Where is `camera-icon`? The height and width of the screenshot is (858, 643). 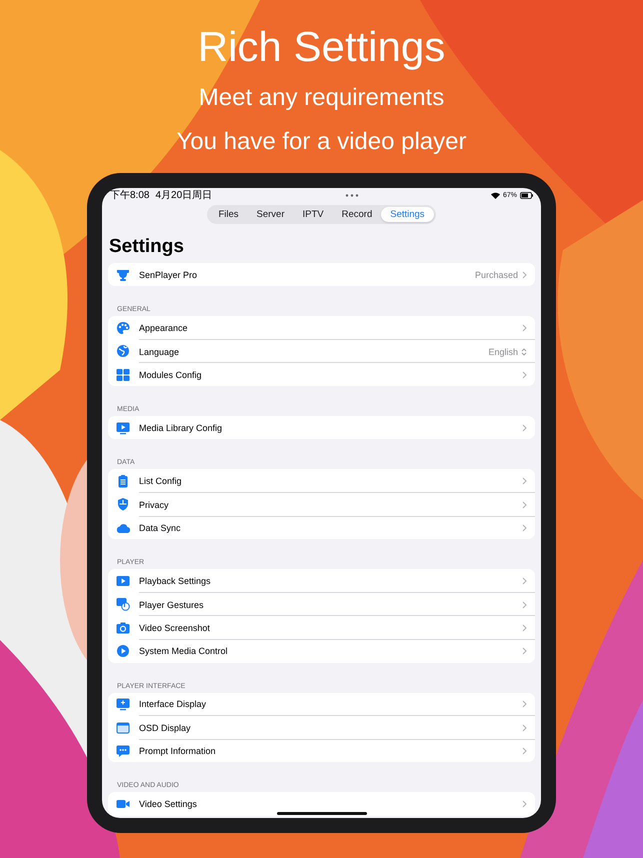 camera-icon is located at coordinates (123, 627).